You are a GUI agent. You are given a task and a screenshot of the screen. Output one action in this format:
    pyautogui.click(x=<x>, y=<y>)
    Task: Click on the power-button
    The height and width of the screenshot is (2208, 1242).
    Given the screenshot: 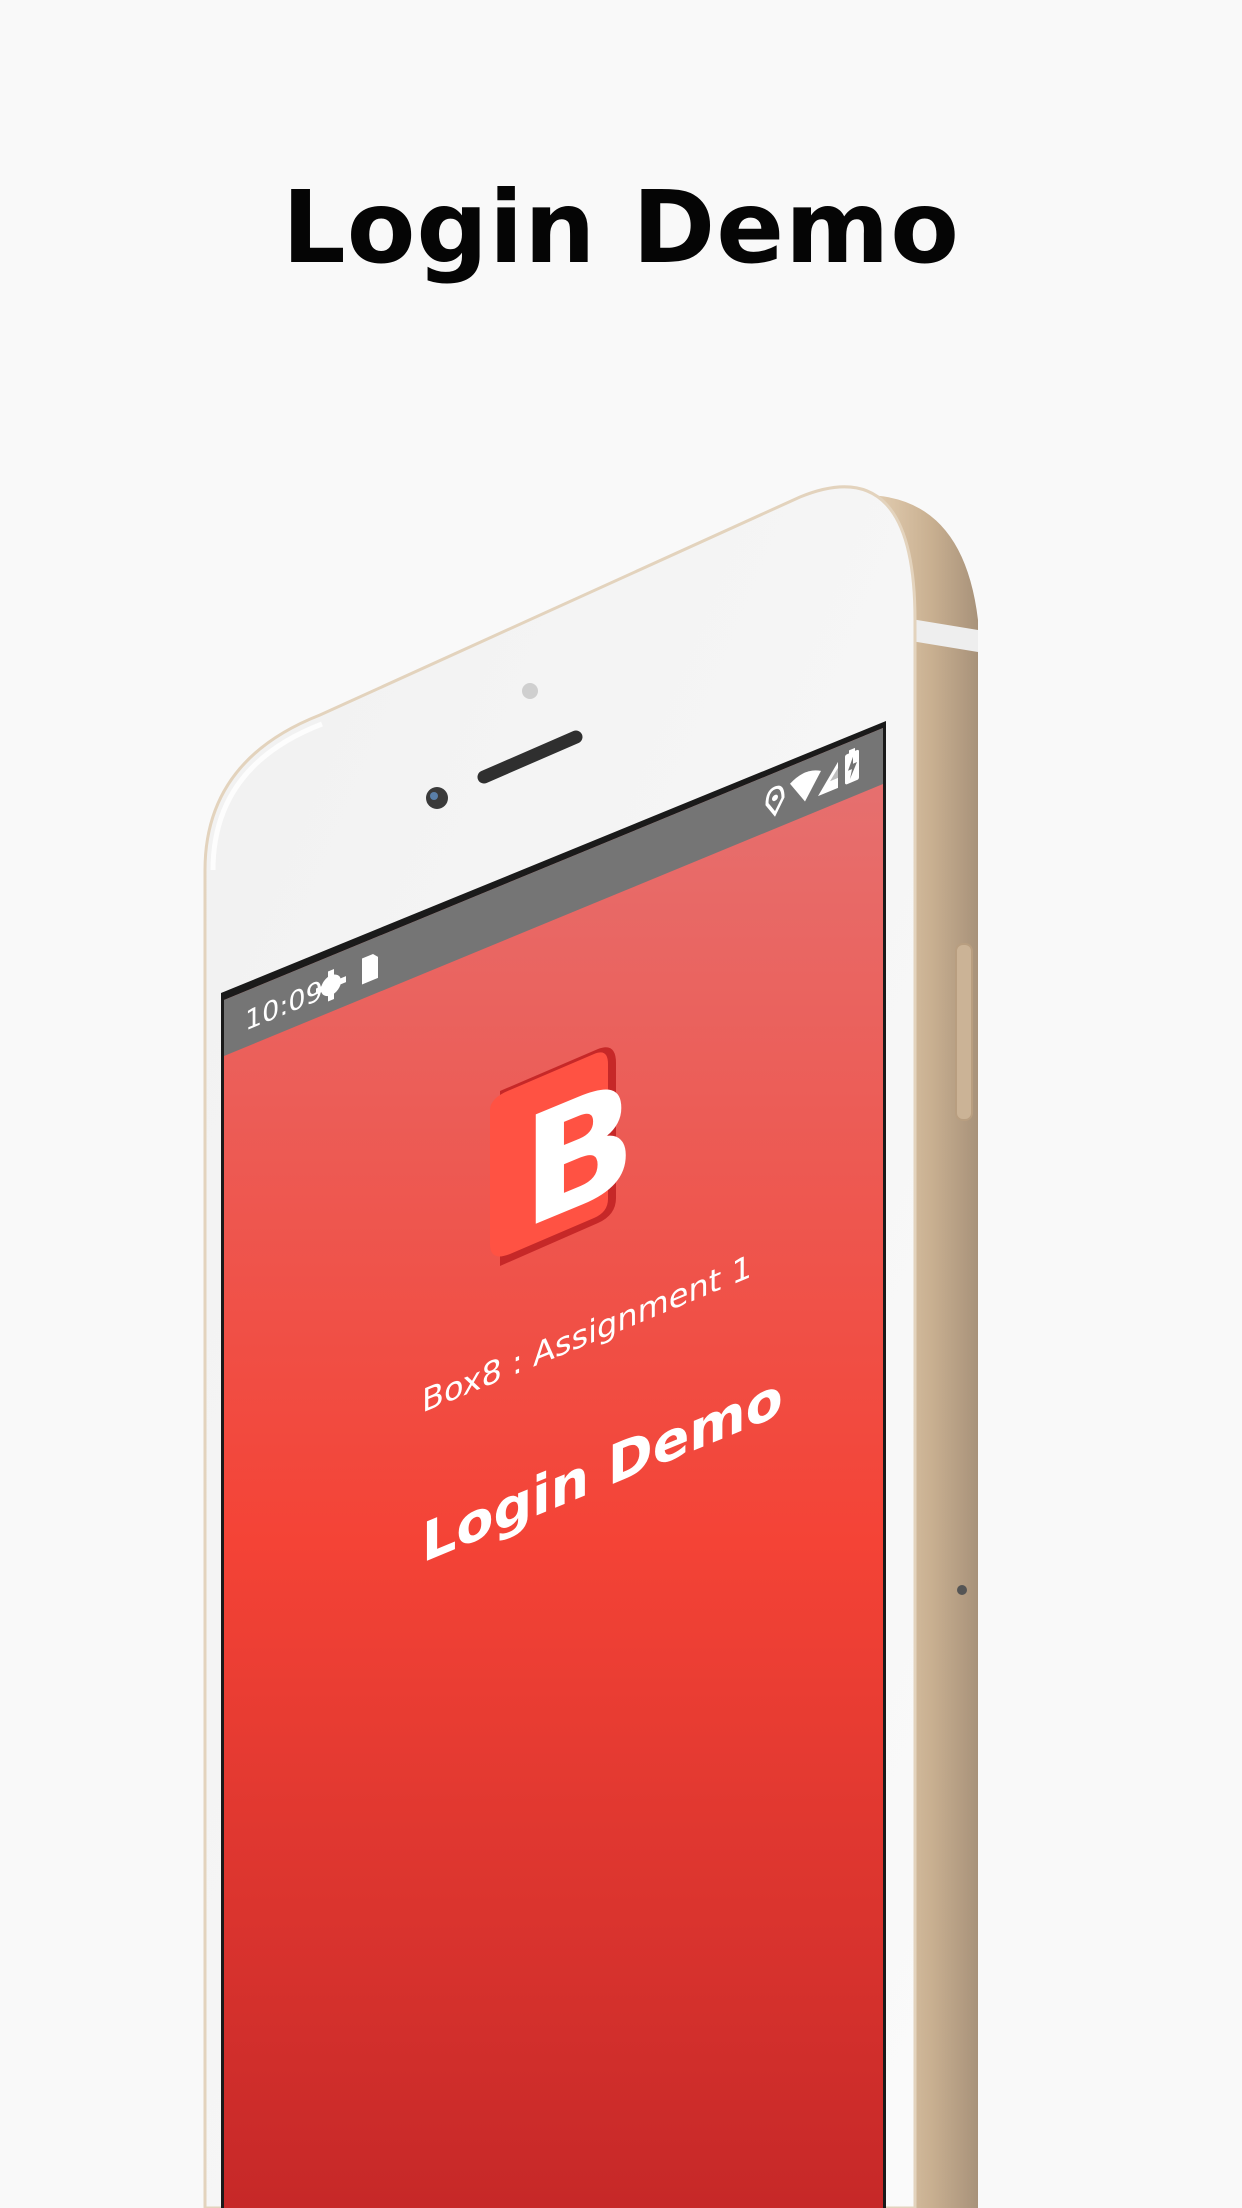 What is the action you would take?
    pyautogui.click(x=964, y=1032)
    